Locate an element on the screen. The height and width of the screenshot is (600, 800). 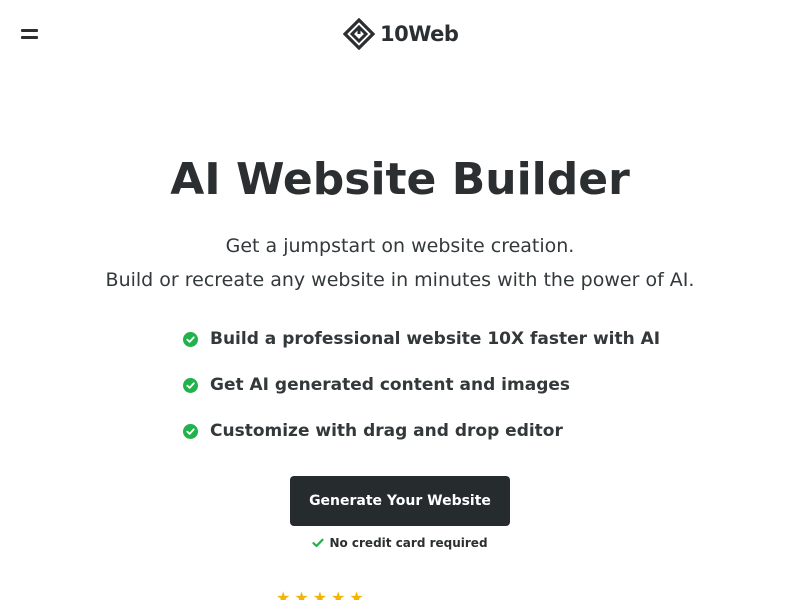
feature-text: Customize with drag and drop editor is located at coordinates (386, 431).